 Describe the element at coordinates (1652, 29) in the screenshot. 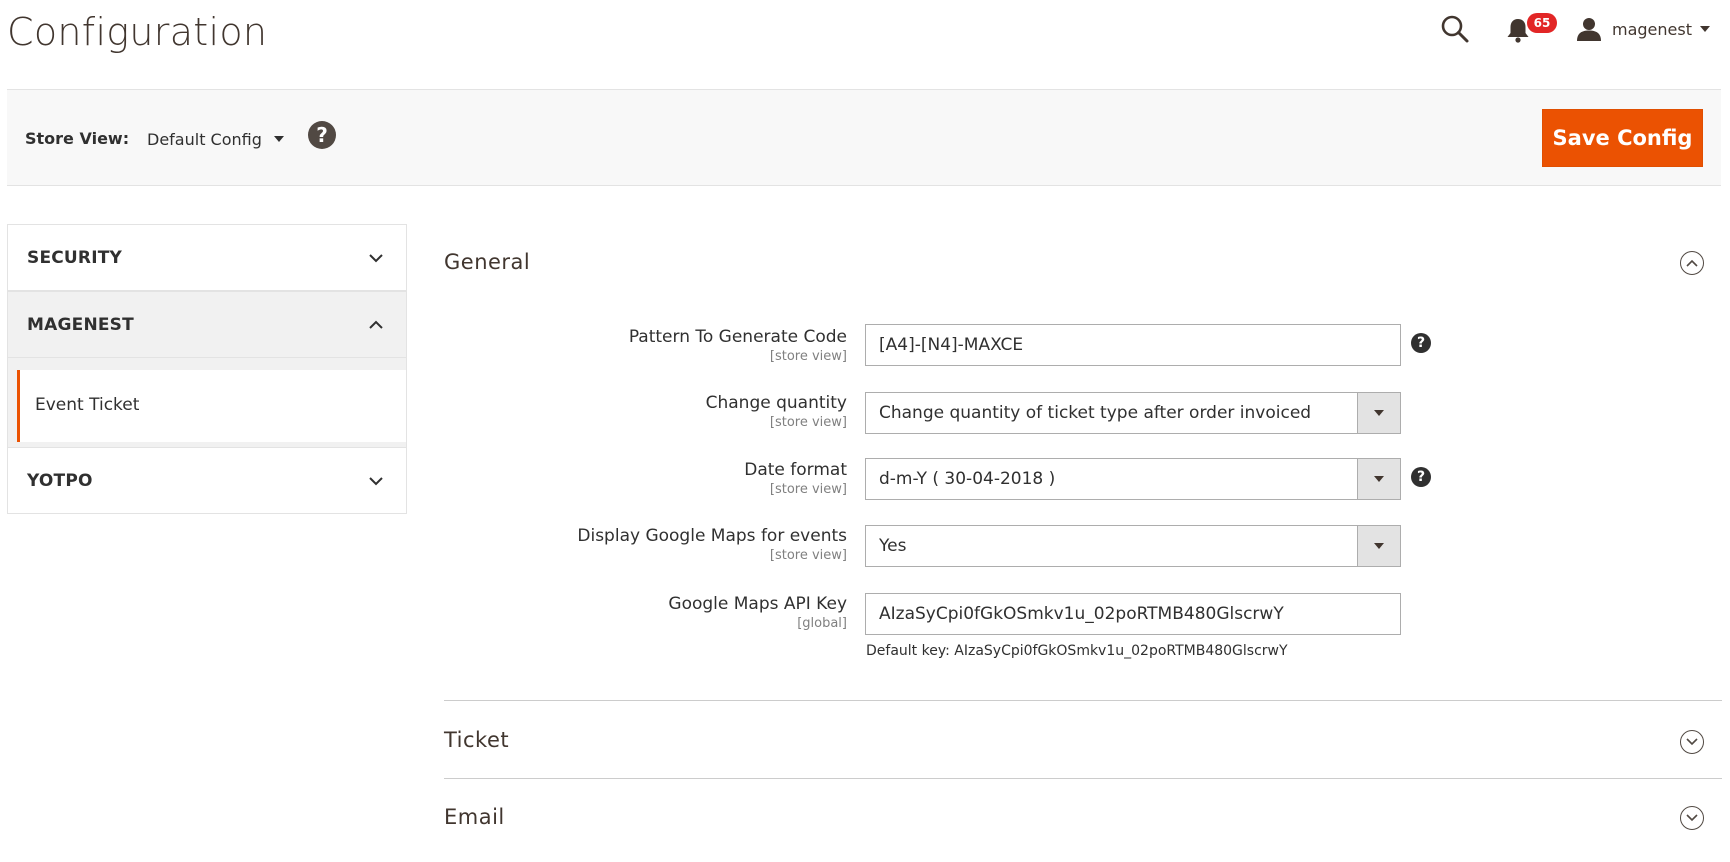

I see `username: magenest` at that location.